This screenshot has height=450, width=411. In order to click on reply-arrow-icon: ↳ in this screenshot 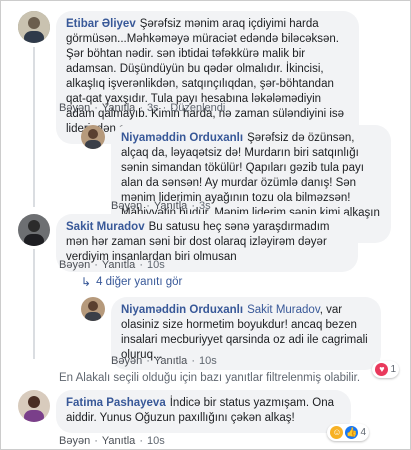, I will do `click(86, 282)`.